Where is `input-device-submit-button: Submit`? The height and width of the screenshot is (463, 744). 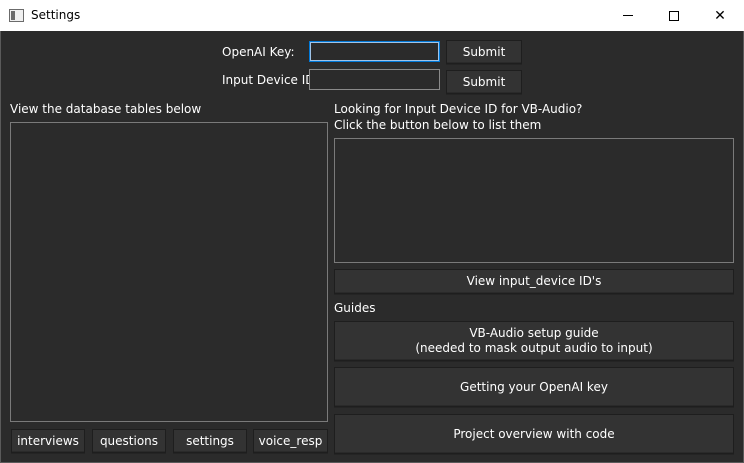
input-device-submit-button: Submit is located at coordinates (484, 82).